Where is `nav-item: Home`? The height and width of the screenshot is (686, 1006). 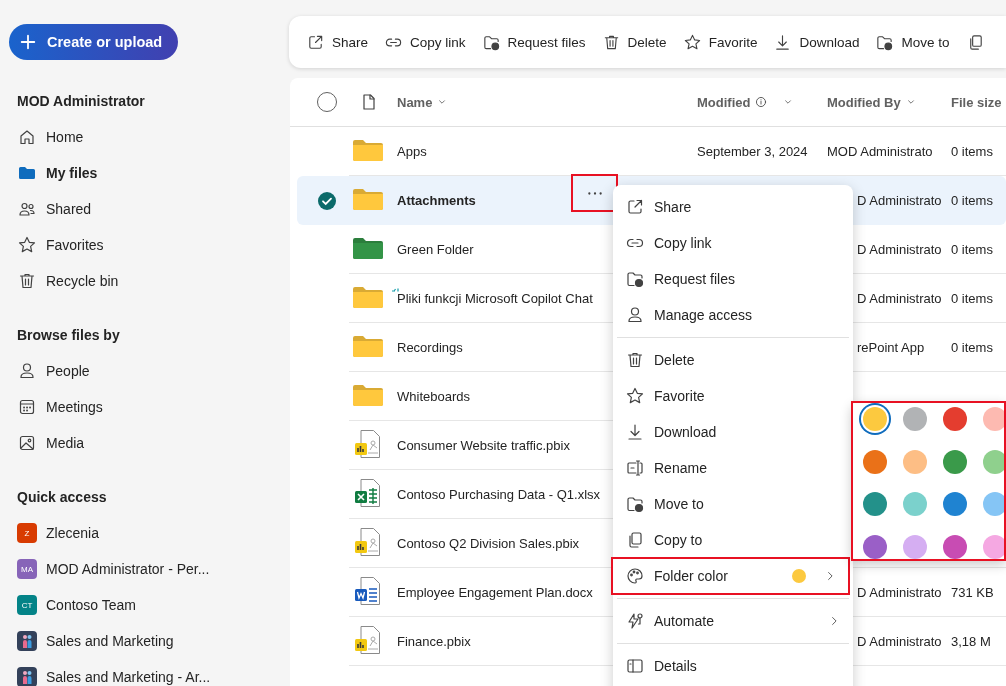 nav-item: Home is located at coordinates (49, 137).